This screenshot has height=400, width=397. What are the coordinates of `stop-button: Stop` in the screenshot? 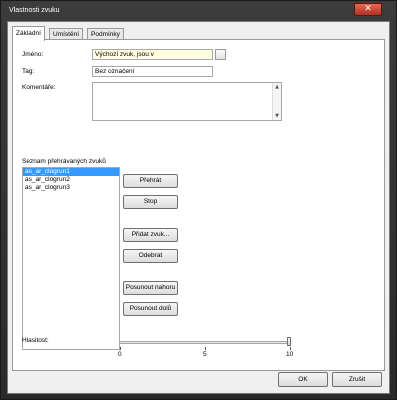 It's located at (150, 202).